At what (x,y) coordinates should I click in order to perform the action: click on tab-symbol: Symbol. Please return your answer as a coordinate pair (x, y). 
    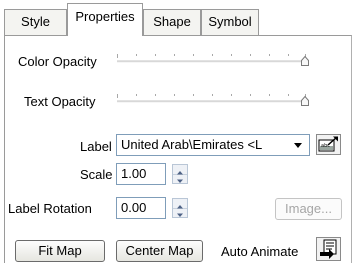
    Looking at the image, I should click on (230, 22).